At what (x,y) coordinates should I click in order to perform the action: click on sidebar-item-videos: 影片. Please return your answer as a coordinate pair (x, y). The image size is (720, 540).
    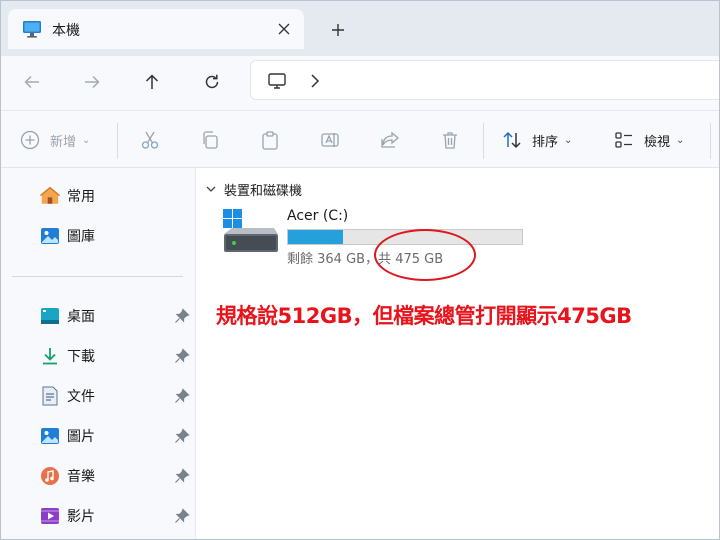
    Looking at the image, I should click on (115, 516).